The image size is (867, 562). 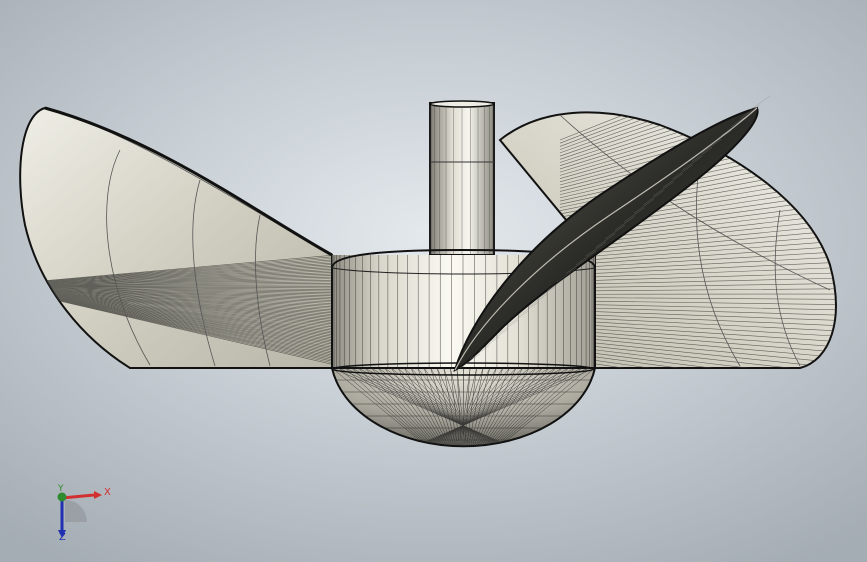 What do you see at coordinates (463, 405) in the screenshot?
I see `hub-dome` at bounding box center [463, 405].